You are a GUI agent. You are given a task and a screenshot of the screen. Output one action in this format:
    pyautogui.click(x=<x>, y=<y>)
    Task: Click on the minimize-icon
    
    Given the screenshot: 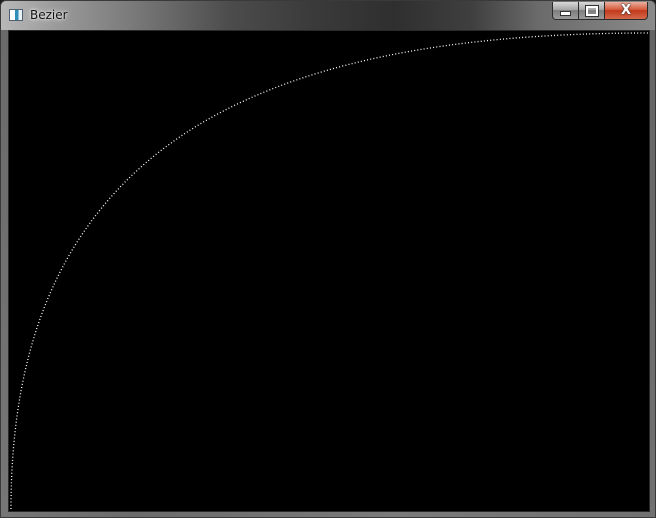 What is the action you would take?
    pyautogui.click(x=565, y=13)
    